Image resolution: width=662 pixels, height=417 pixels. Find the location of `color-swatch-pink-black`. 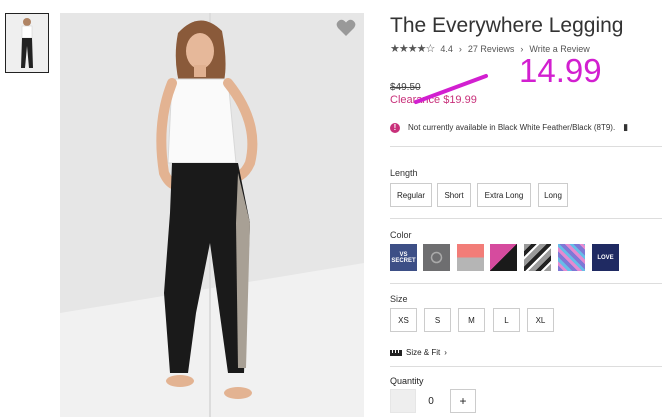

color-swatch-pink-black is located at coordinates (503, 257).